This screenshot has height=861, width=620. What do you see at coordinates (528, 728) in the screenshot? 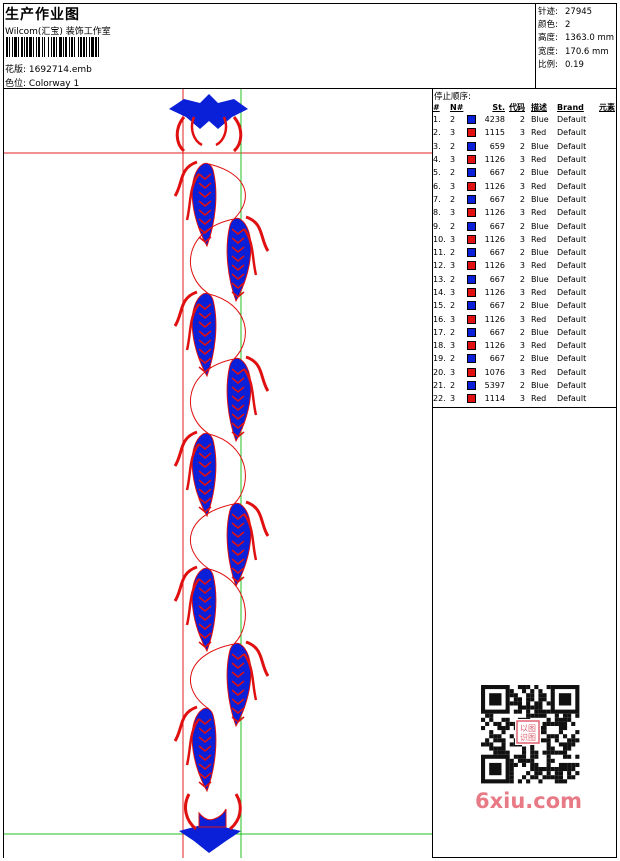
I see `svg-text: 以图` at bounding box center [528, 728].